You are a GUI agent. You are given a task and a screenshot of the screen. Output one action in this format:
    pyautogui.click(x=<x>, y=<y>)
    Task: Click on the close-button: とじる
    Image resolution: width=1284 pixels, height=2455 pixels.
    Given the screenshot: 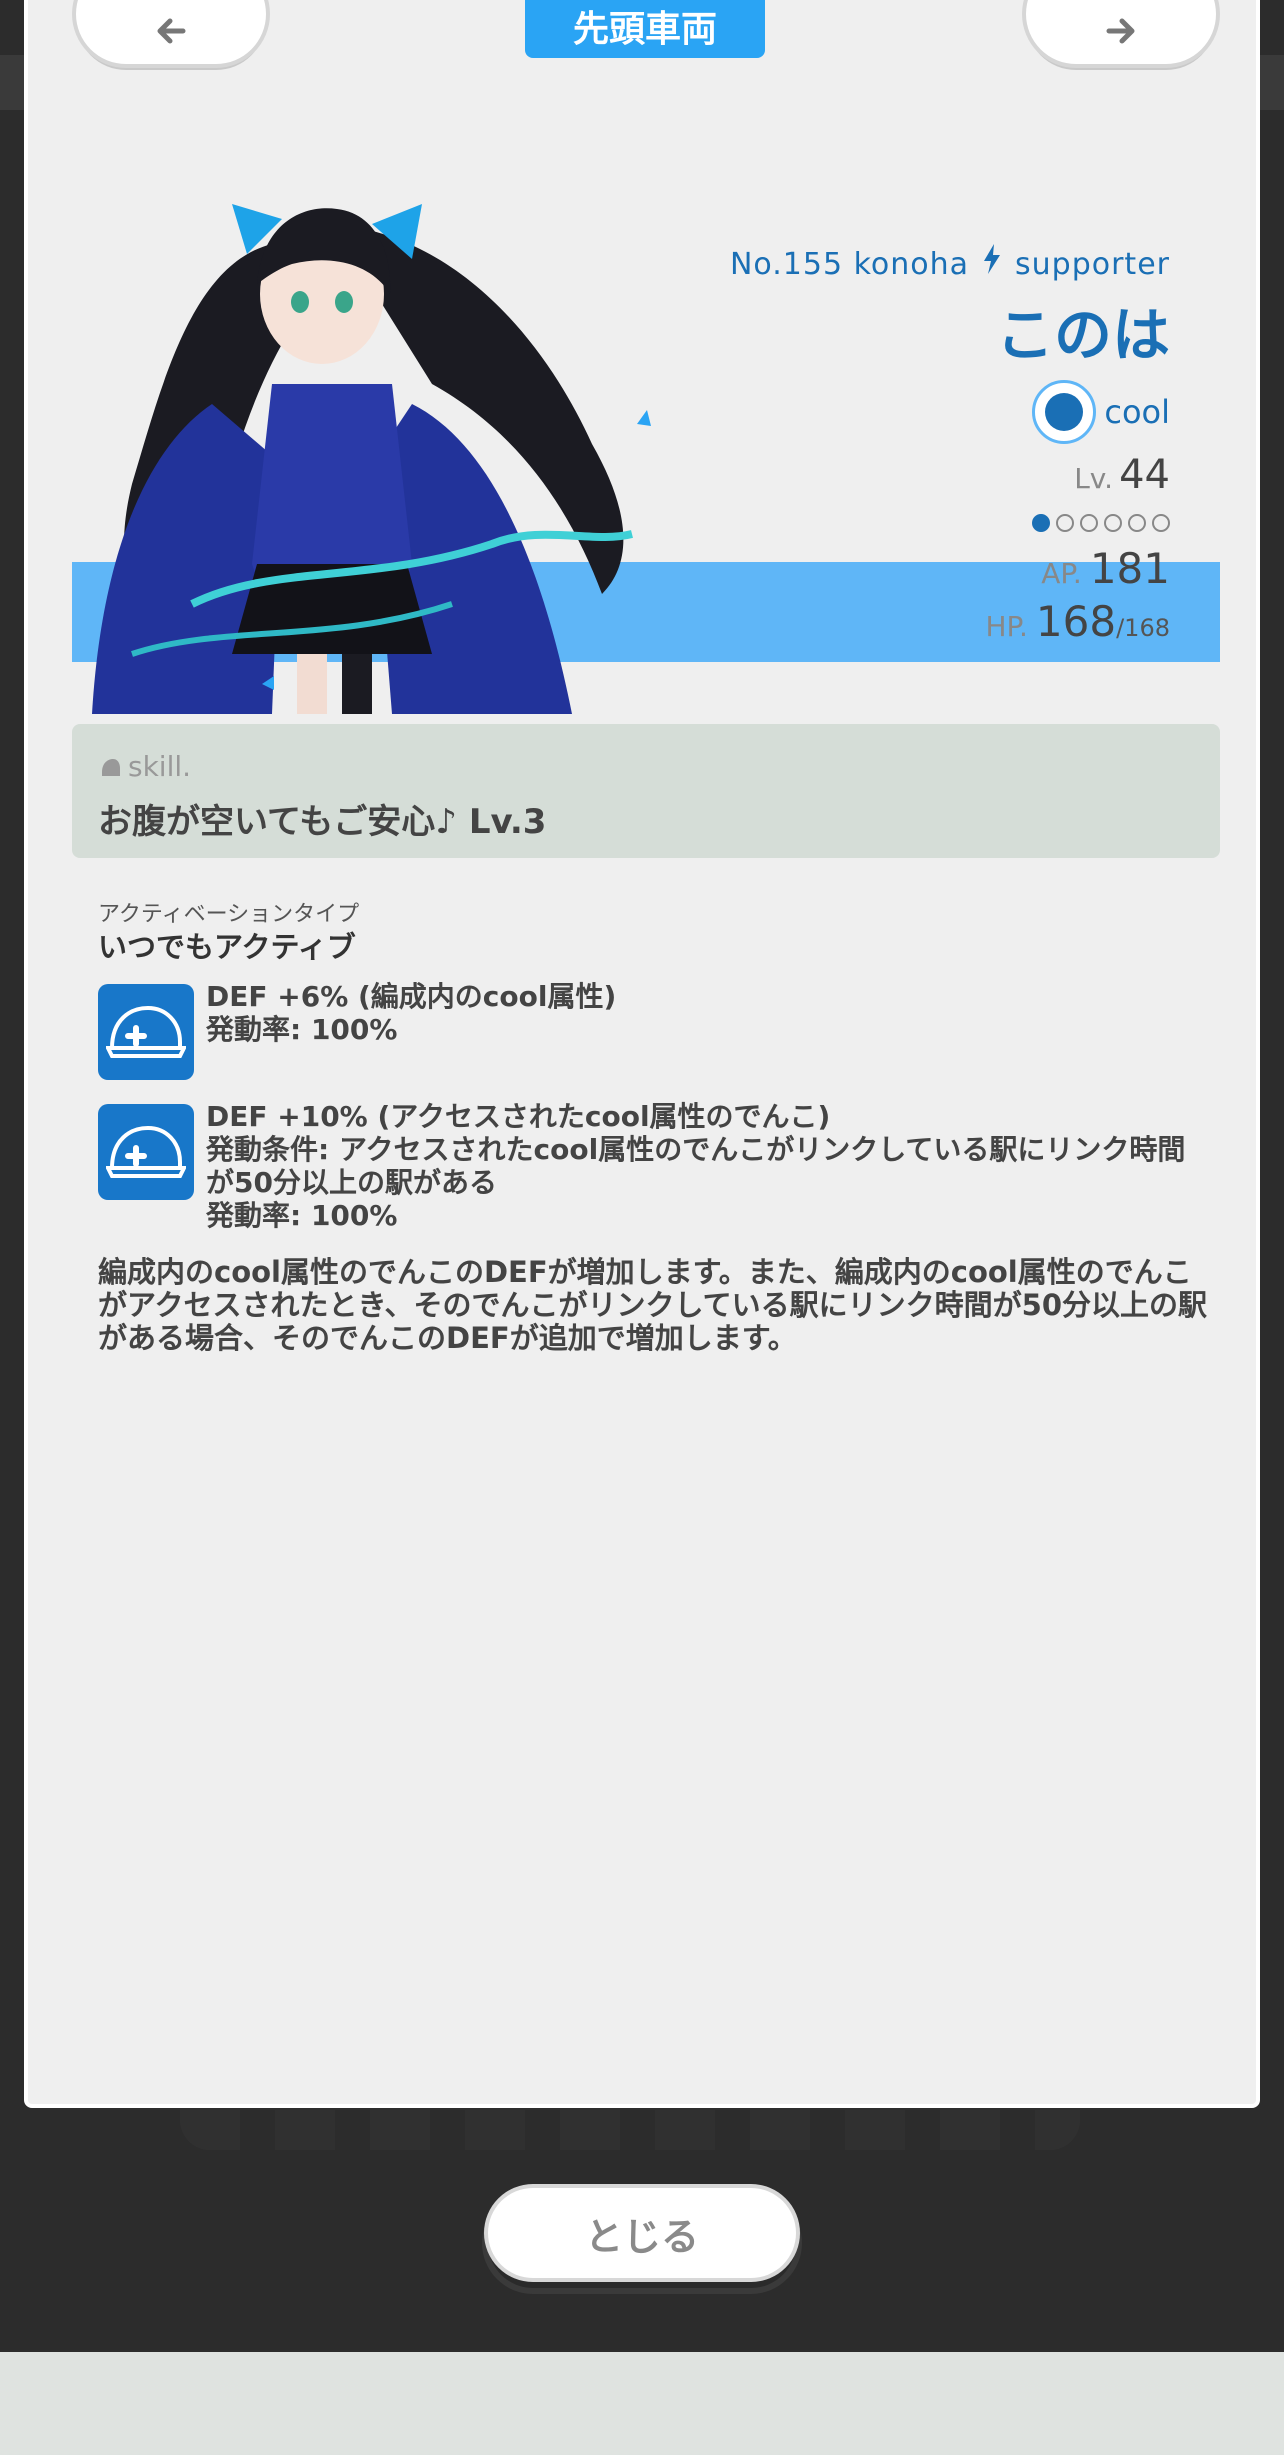 What is the action you would take?
    pyautogui.click(x=642, y=2233)
    